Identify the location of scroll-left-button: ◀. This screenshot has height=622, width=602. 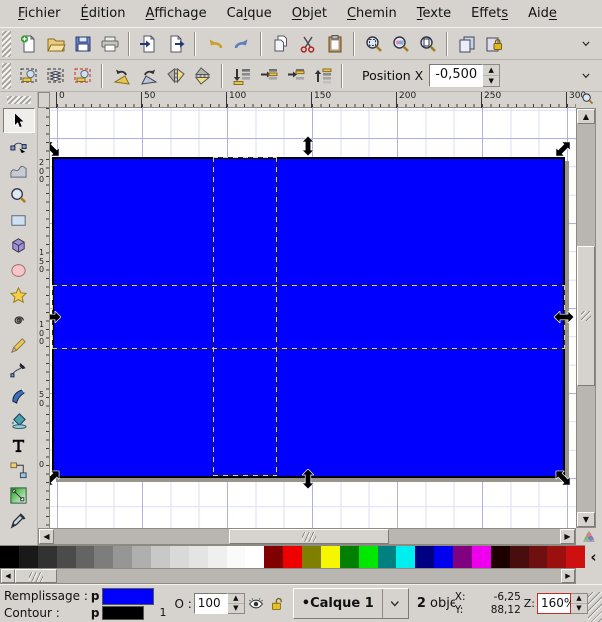
(46, 536).